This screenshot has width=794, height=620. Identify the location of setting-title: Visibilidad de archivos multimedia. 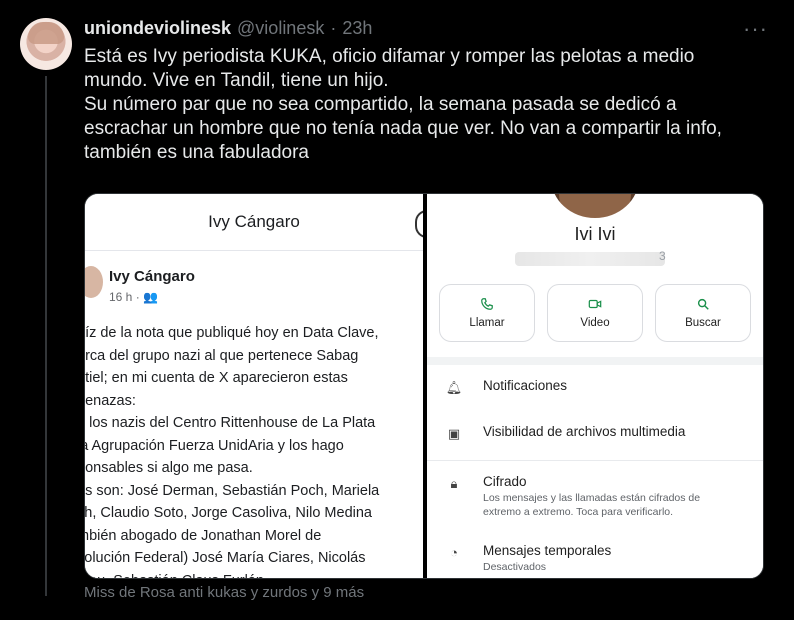
(584, 431).